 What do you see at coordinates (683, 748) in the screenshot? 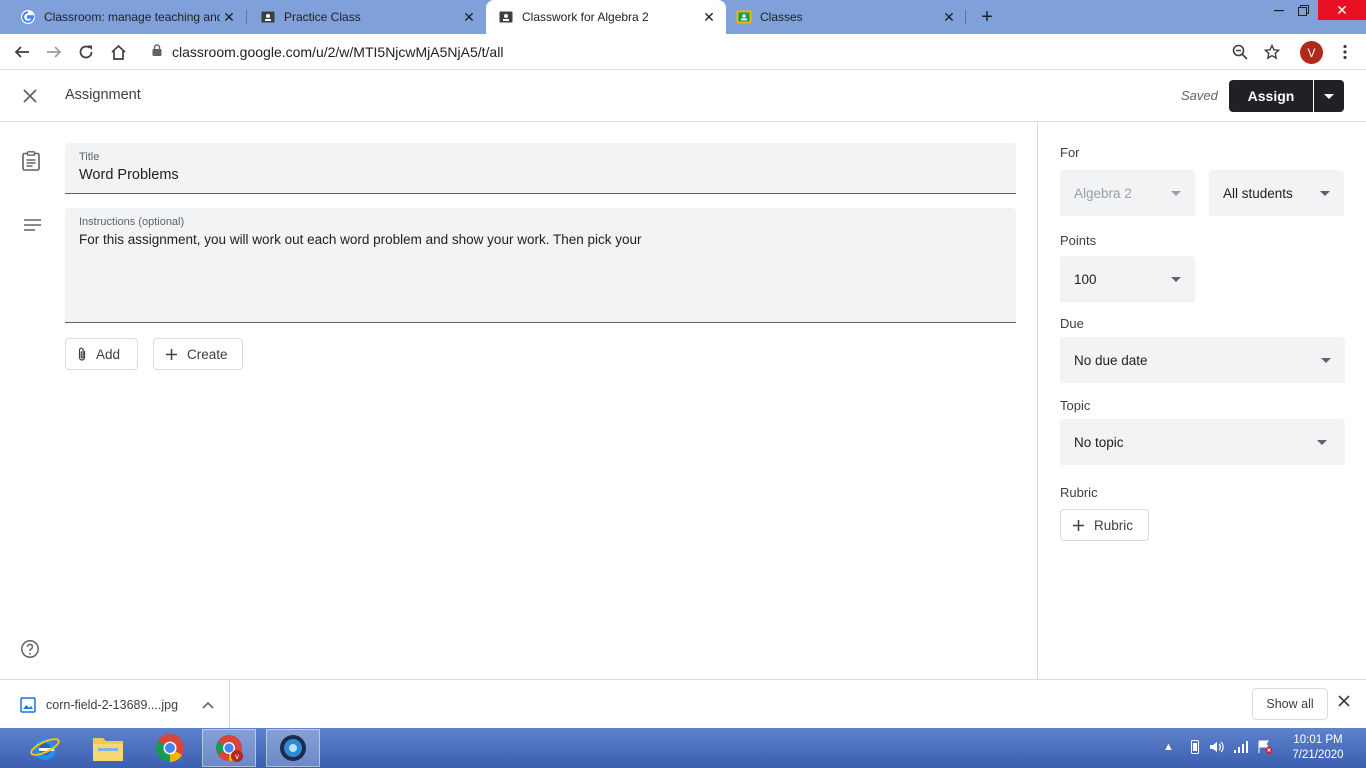
I see `windows-taskbar: v ▲ 10:01 PM 7/21/2020` at bounding box center [683, 748].